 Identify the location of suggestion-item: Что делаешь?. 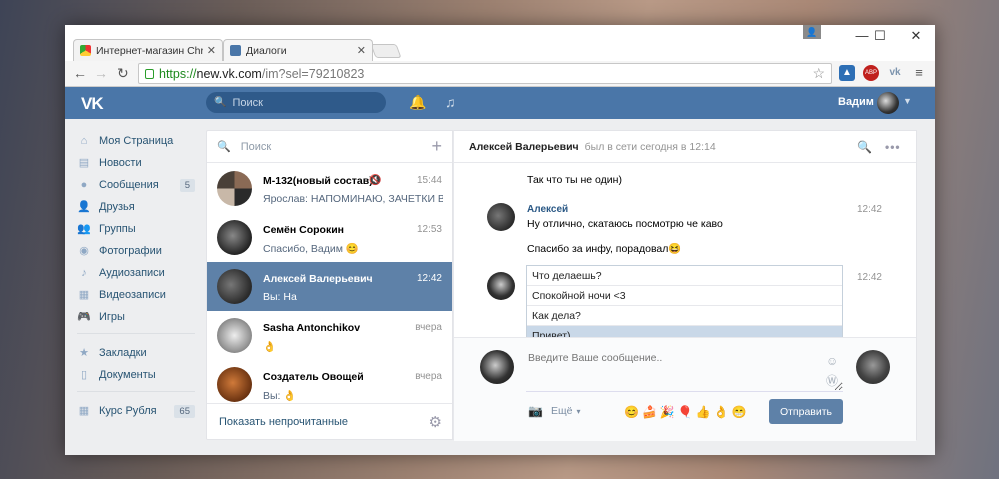
(684, 276).